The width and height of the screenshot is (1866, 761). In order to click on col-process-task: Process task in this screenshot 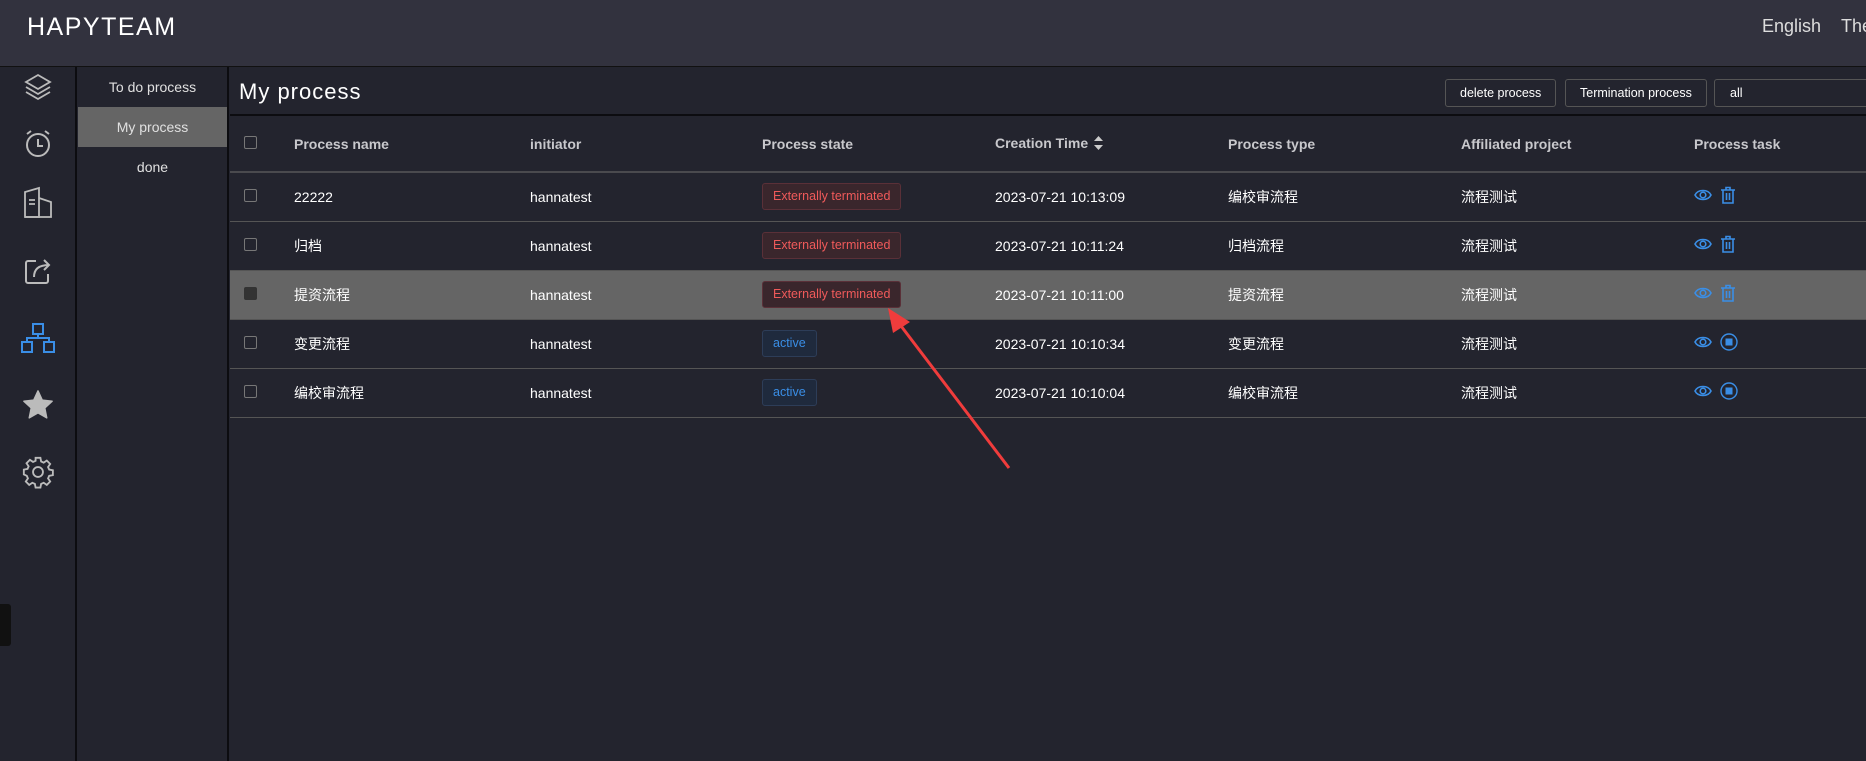, I will do `click(1780, 145)`.